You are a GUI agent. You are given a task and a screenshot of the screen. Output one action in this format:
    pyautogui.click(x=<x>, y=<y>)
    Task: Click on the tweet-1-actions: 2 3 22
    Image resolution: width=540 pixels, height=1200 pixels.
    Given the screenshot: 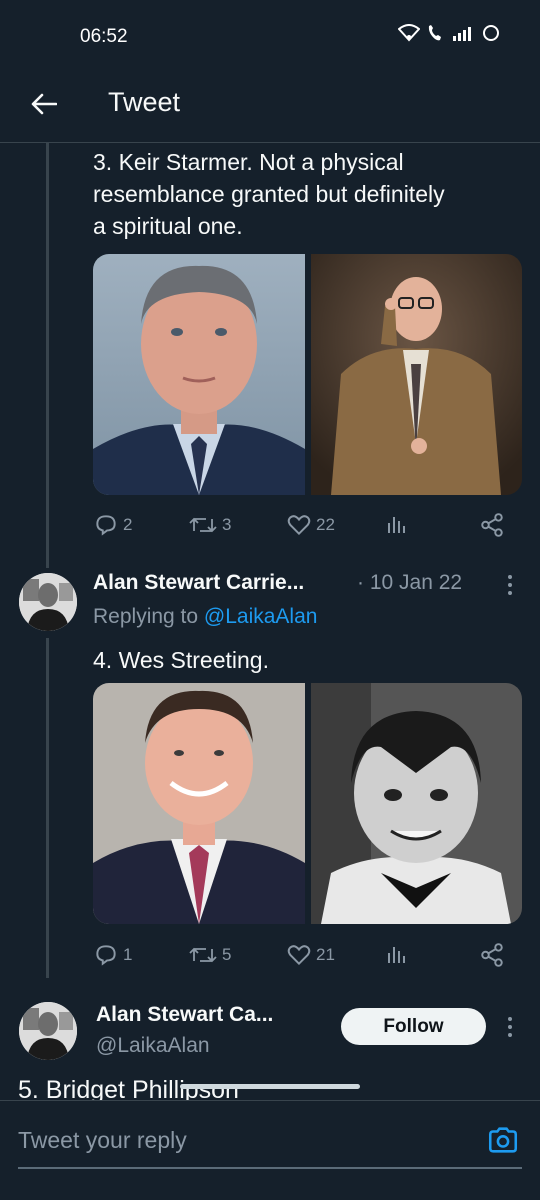 What is the action you would take?
    pyautogui.click(x=303, y=527)
    